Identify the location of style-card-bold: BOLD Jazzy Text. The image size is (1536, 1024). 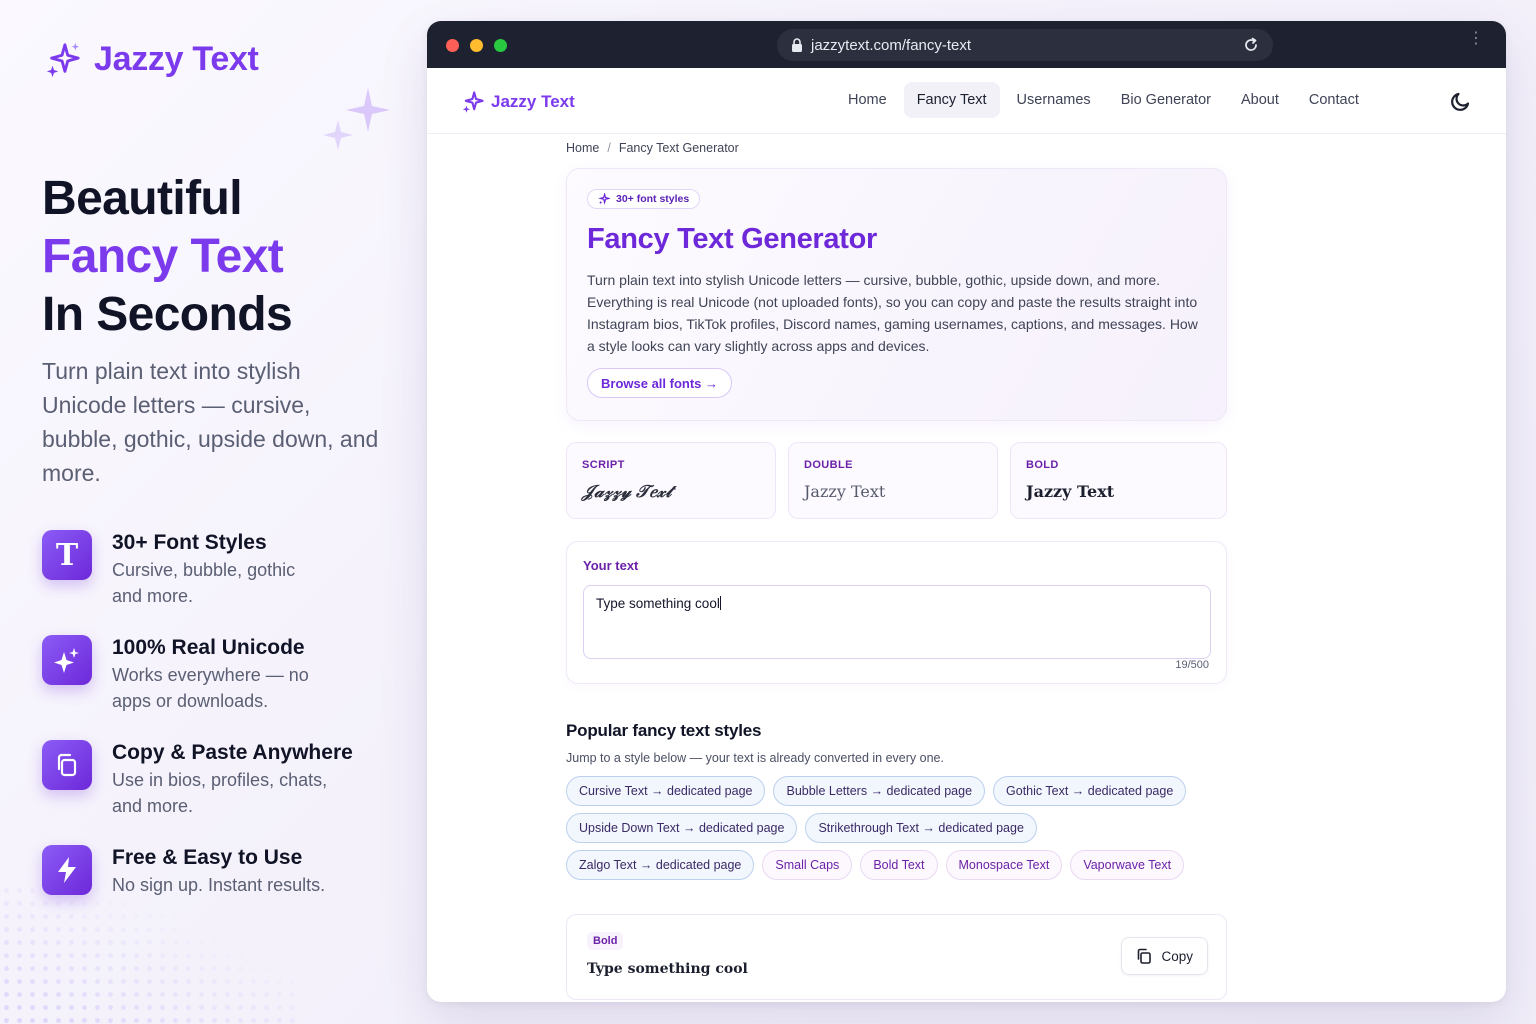
(1118, 480).